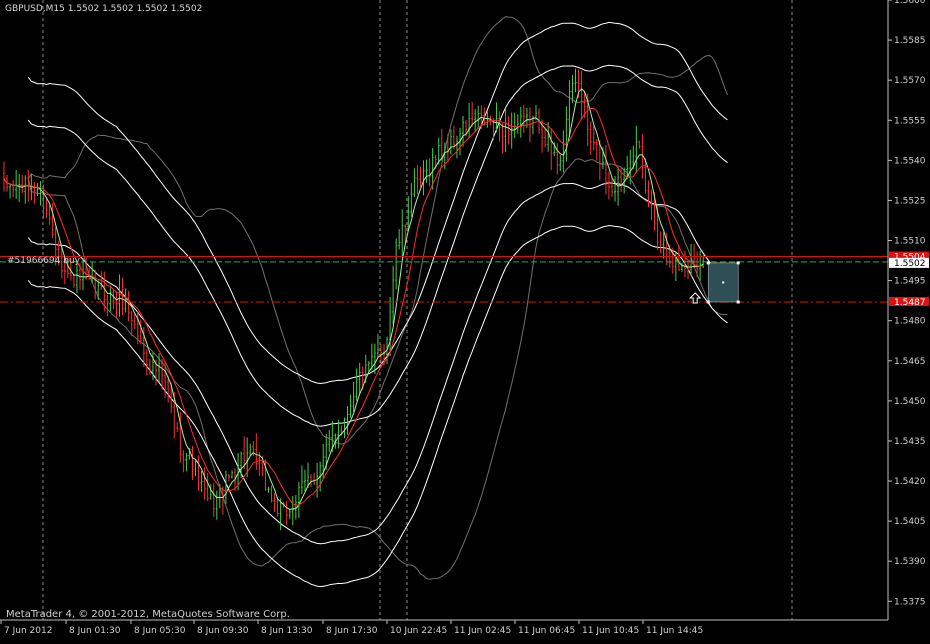  What do you see at coordinates (418, 631) in the screenshot?
I see `x-tick-label: 10 Jun 22:45` at bounding box center [418, 631].